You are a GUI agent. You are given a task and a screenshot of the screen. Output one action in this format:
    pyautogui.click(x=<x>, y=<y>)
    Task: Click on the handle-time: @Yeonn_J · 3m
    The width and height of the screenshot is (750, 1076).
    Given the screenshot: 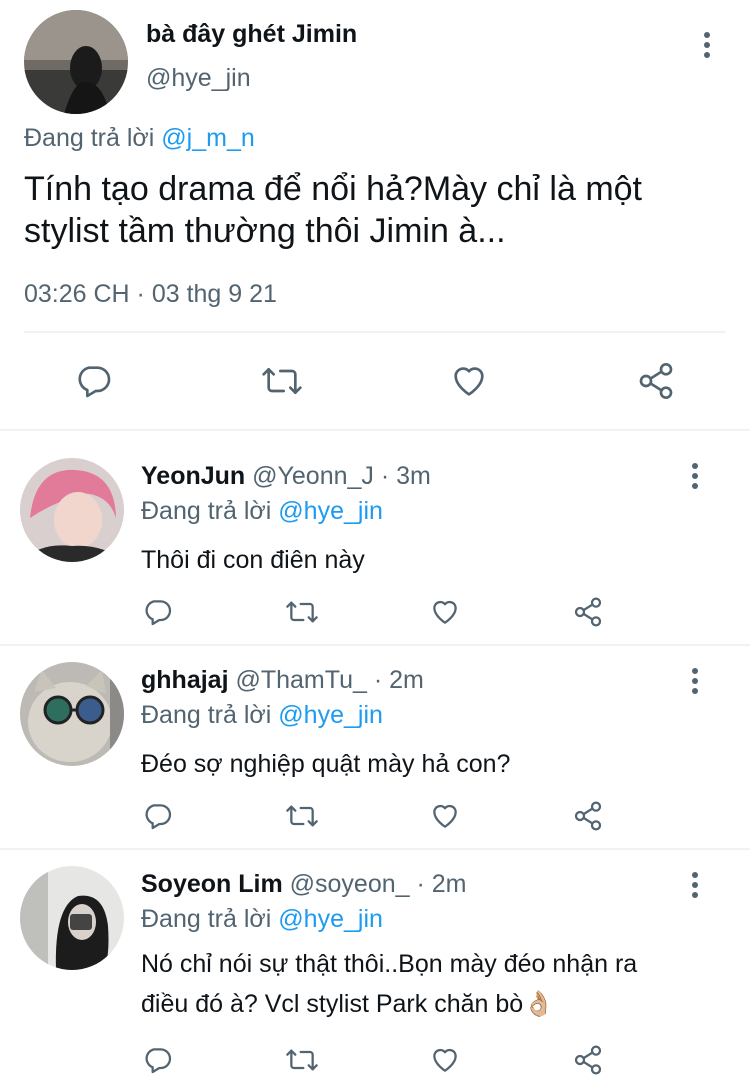 What is the action you would take?
    pyautogui.click(x=341, y=476)
    